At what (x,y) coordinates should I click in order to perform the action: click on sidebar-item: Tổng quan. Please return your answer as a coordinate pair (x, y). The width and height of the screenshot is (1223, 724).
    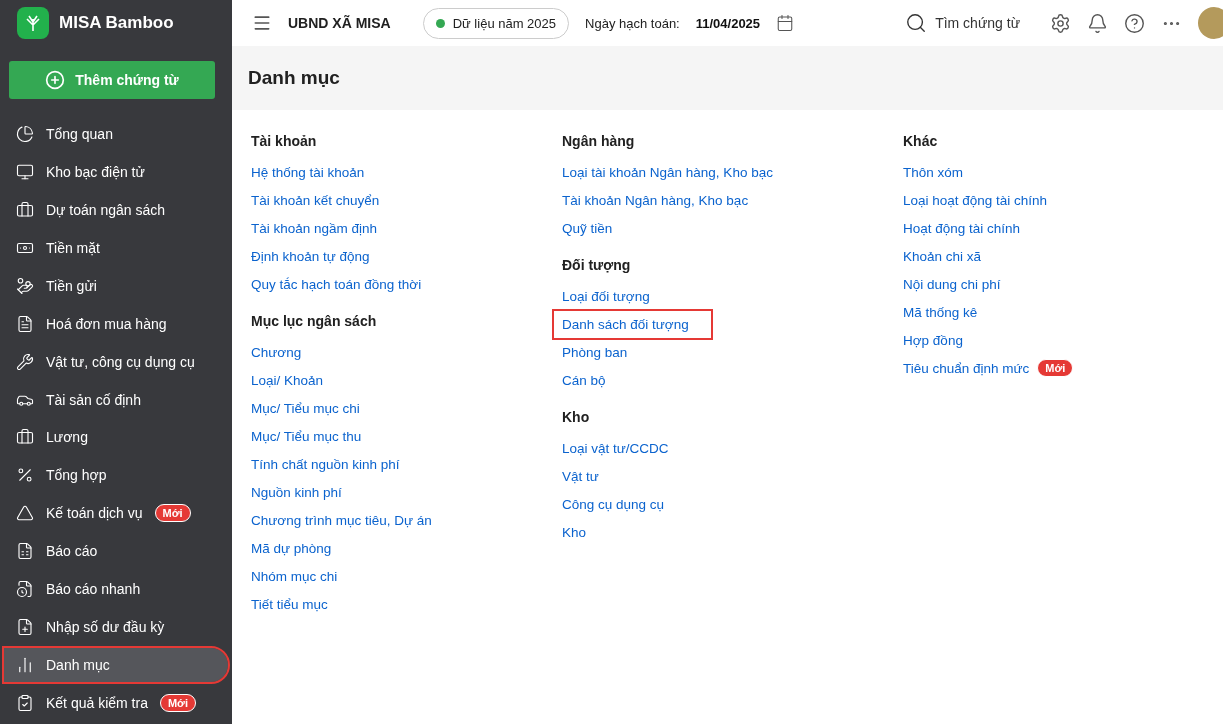
    Looking at the image, I should click on (116, 133).